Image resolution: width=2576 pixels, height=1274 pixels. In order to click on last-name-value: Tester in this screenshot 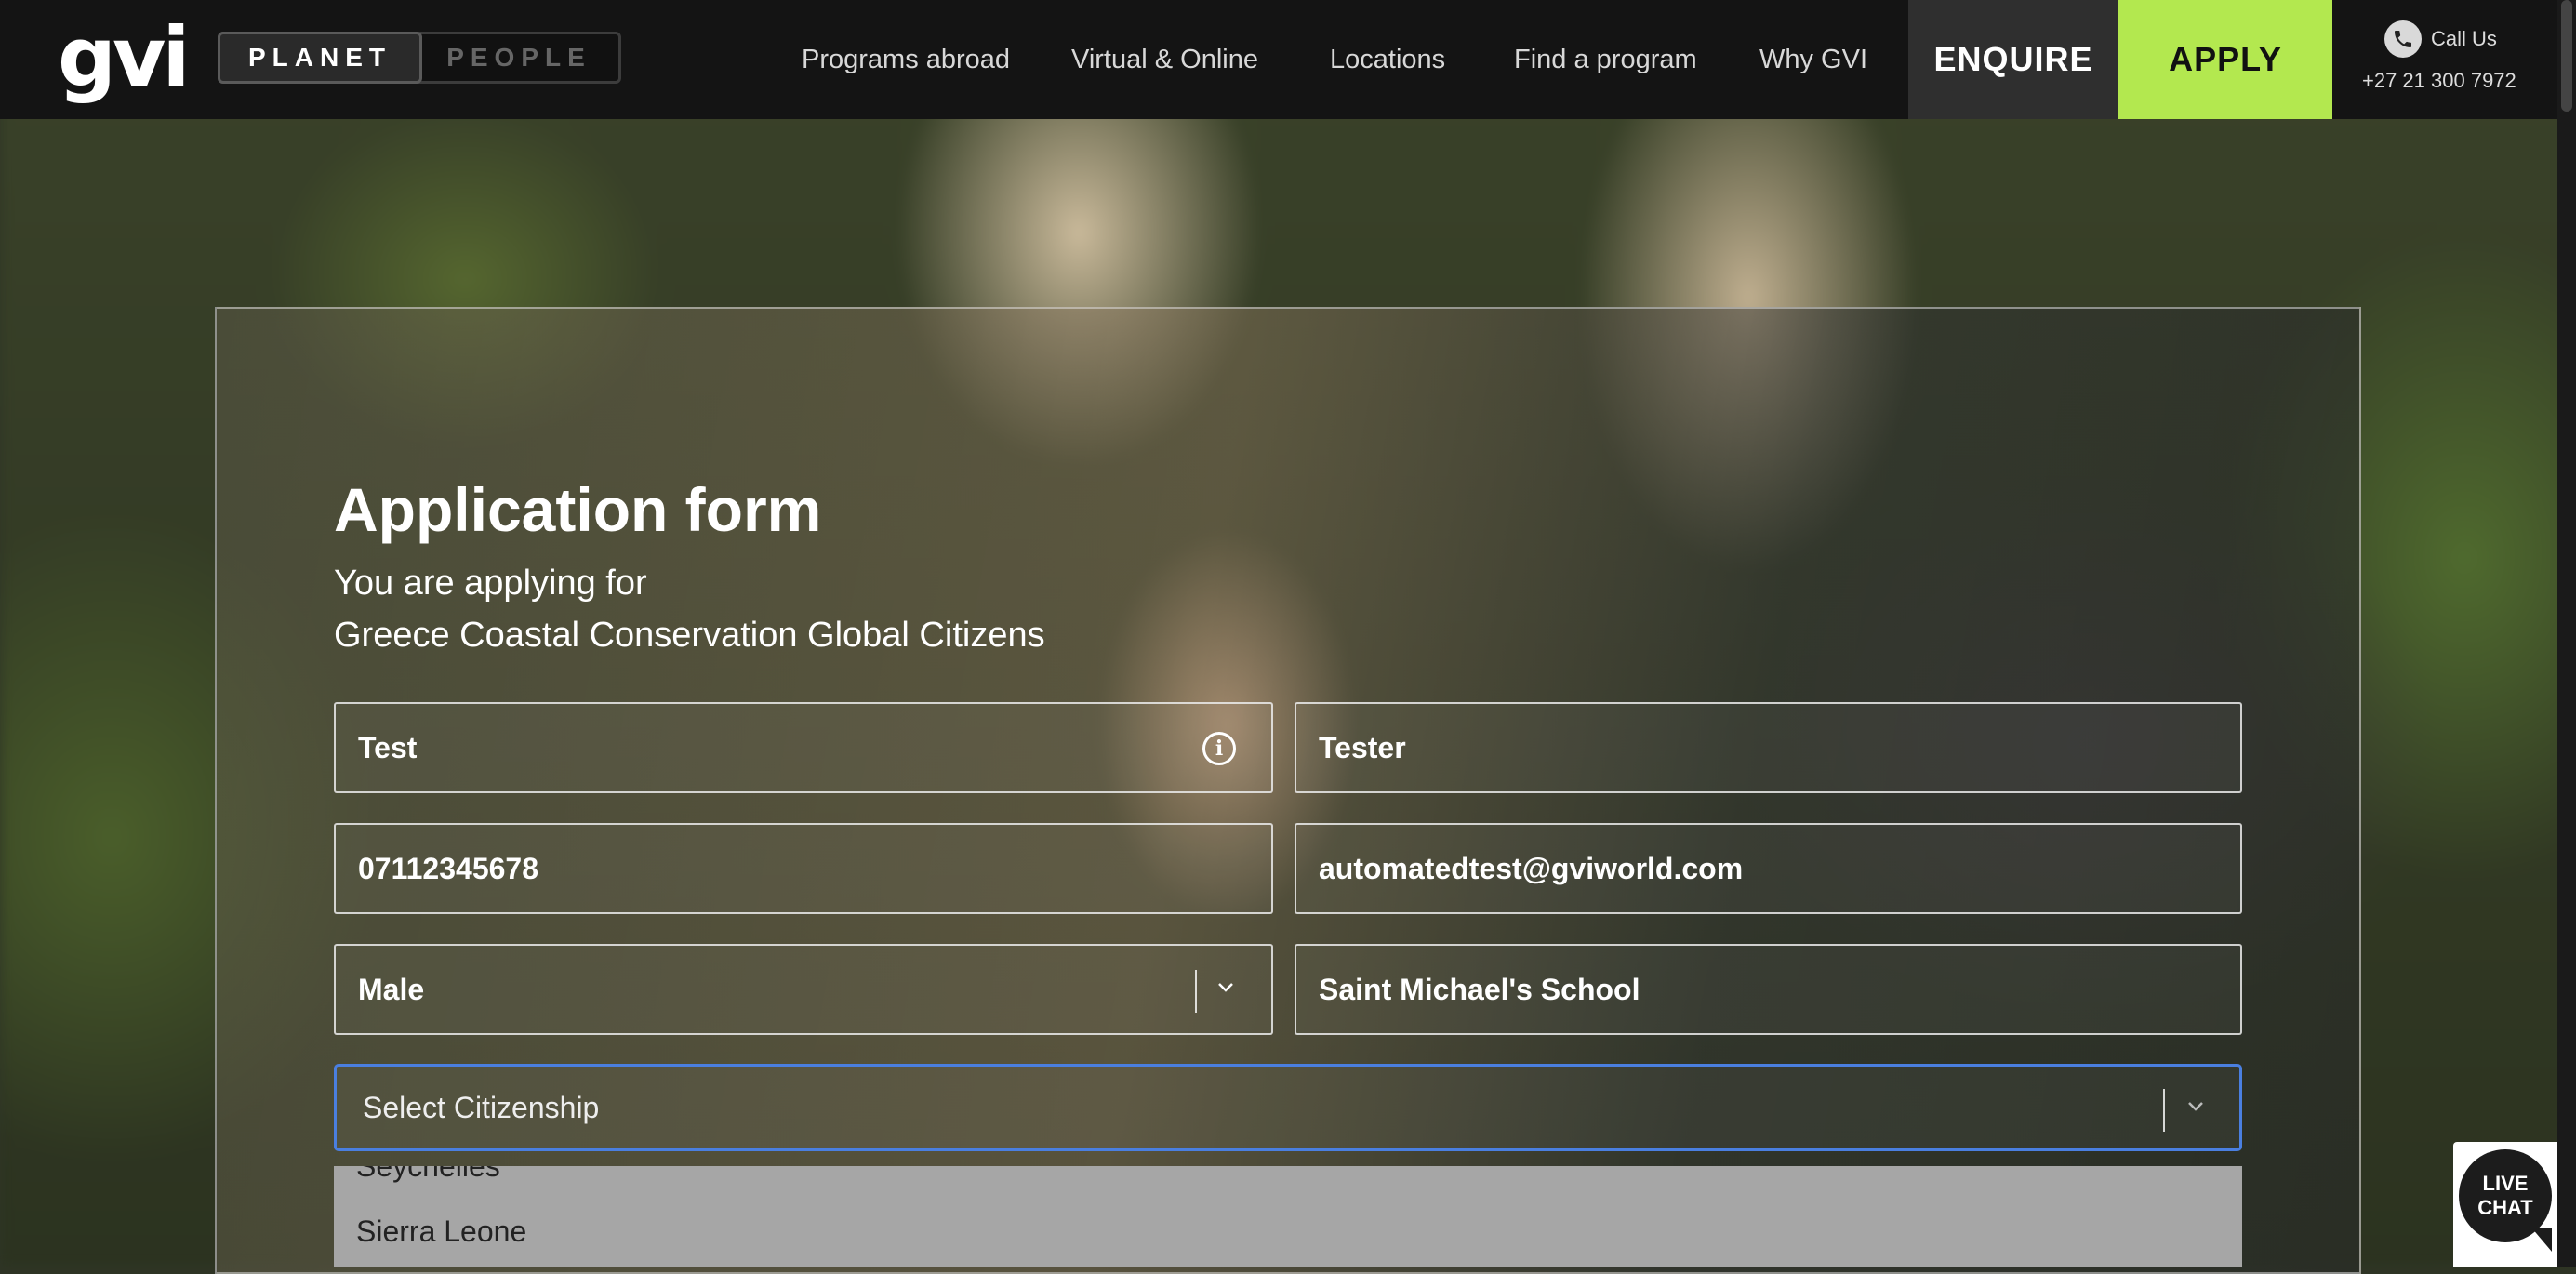, I will do `click(1362, 747)`.